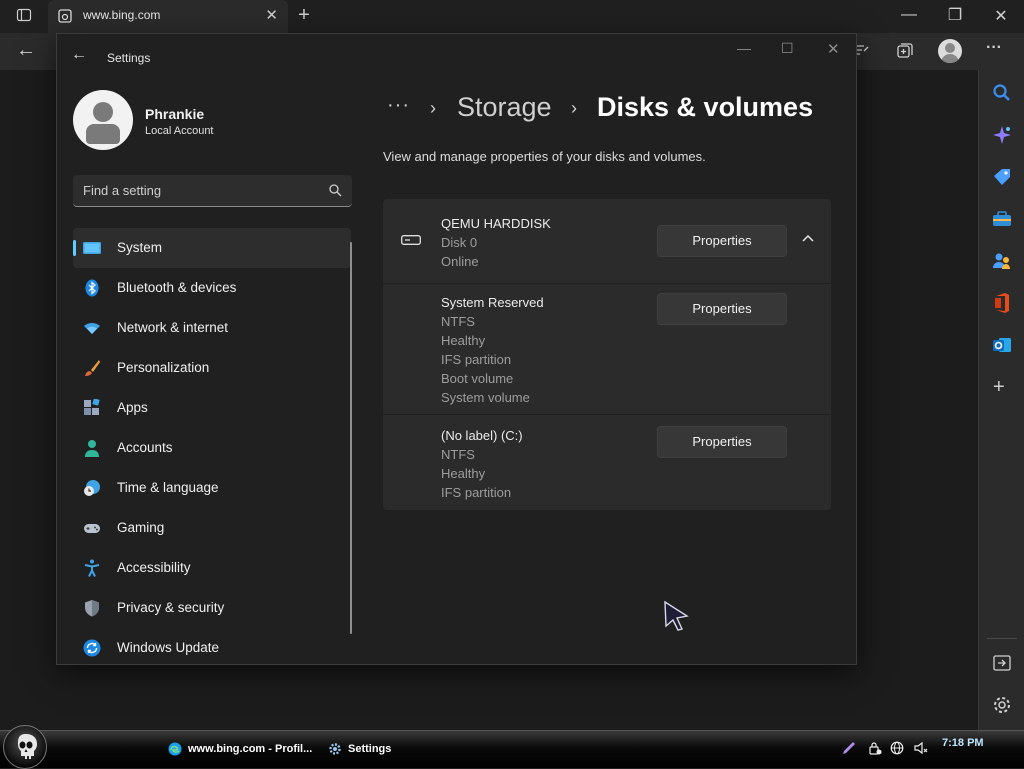 The width and height of the screenshot is (1024, 769). Describe the element at coordinates (212, 568) in the screenshot. I see `nav-item-accessibility: Accessibility` at that location.